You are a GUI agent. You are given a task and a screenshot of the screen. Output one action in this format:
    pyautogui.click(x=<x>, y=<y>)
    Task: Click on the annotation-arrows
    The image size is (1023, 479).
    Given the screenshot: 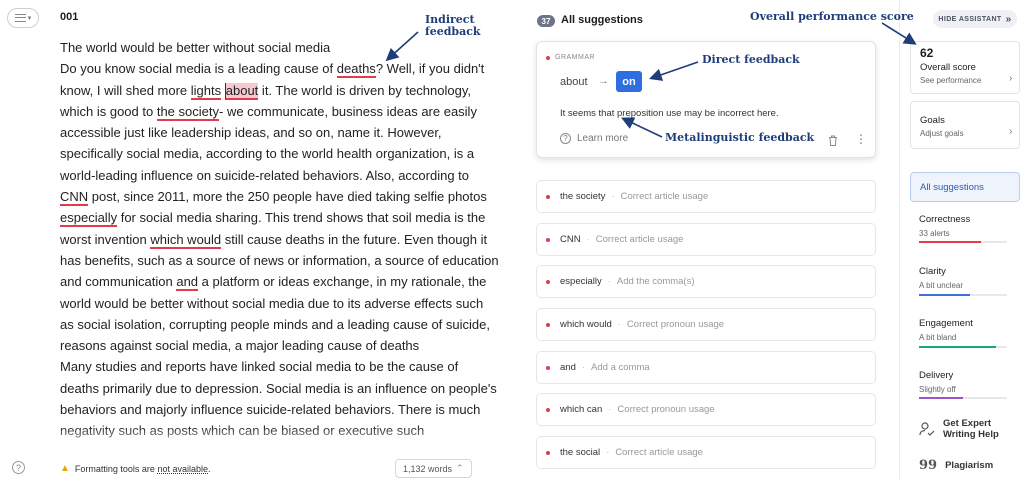 What is the action you would take?
    pyautogui.click(x=651, y=80)
    